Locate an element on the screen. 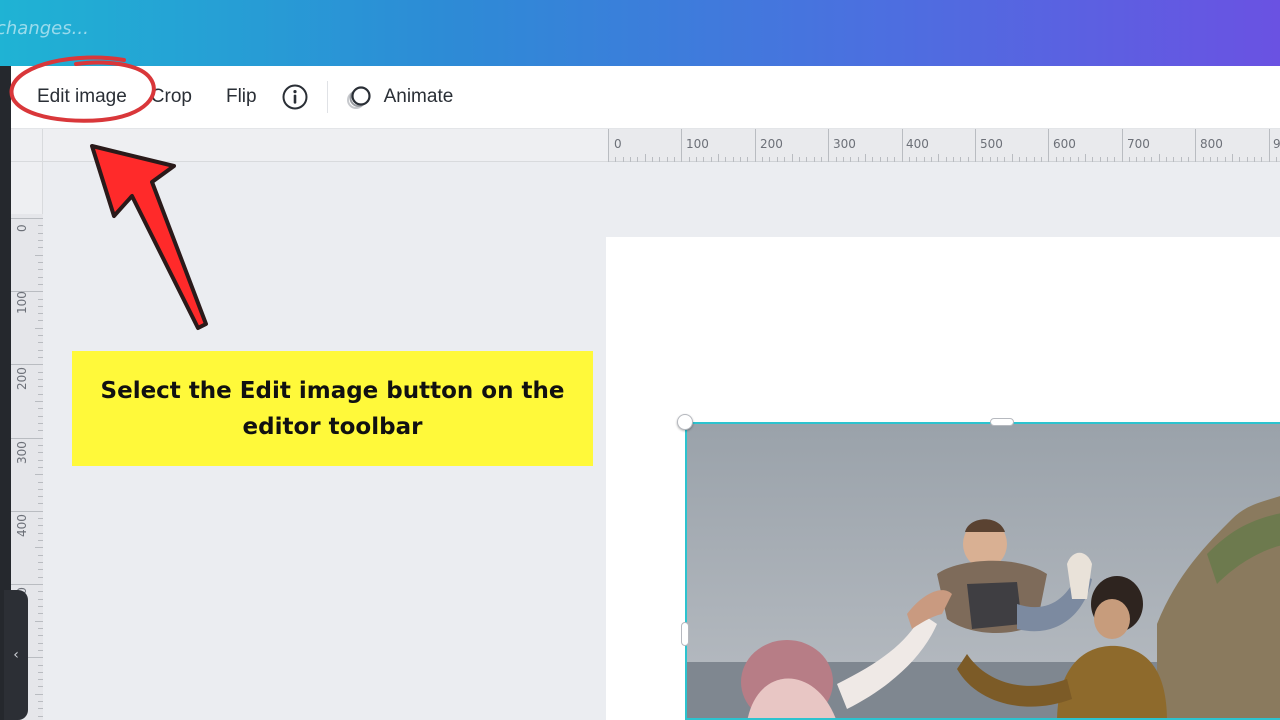  ruler-top-label: 500 is located at coordinates (991, 144).